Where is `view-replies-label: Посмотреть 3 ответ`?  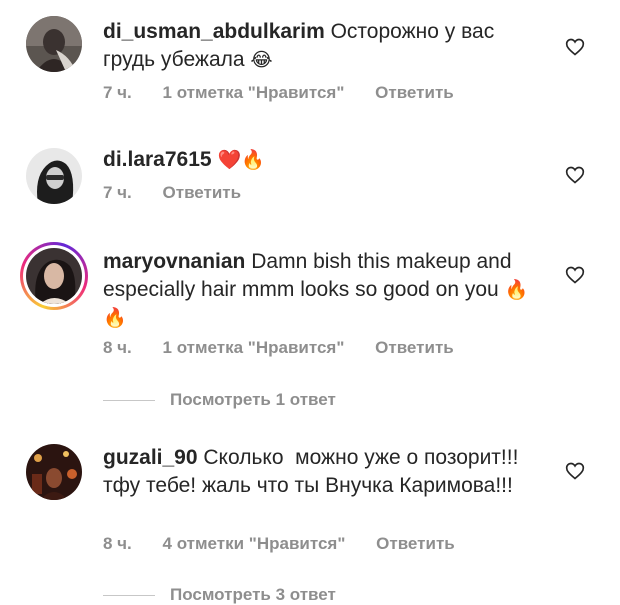 view-replies-label: Посмотреть 3 ответ is located at coordinates (253, 594).